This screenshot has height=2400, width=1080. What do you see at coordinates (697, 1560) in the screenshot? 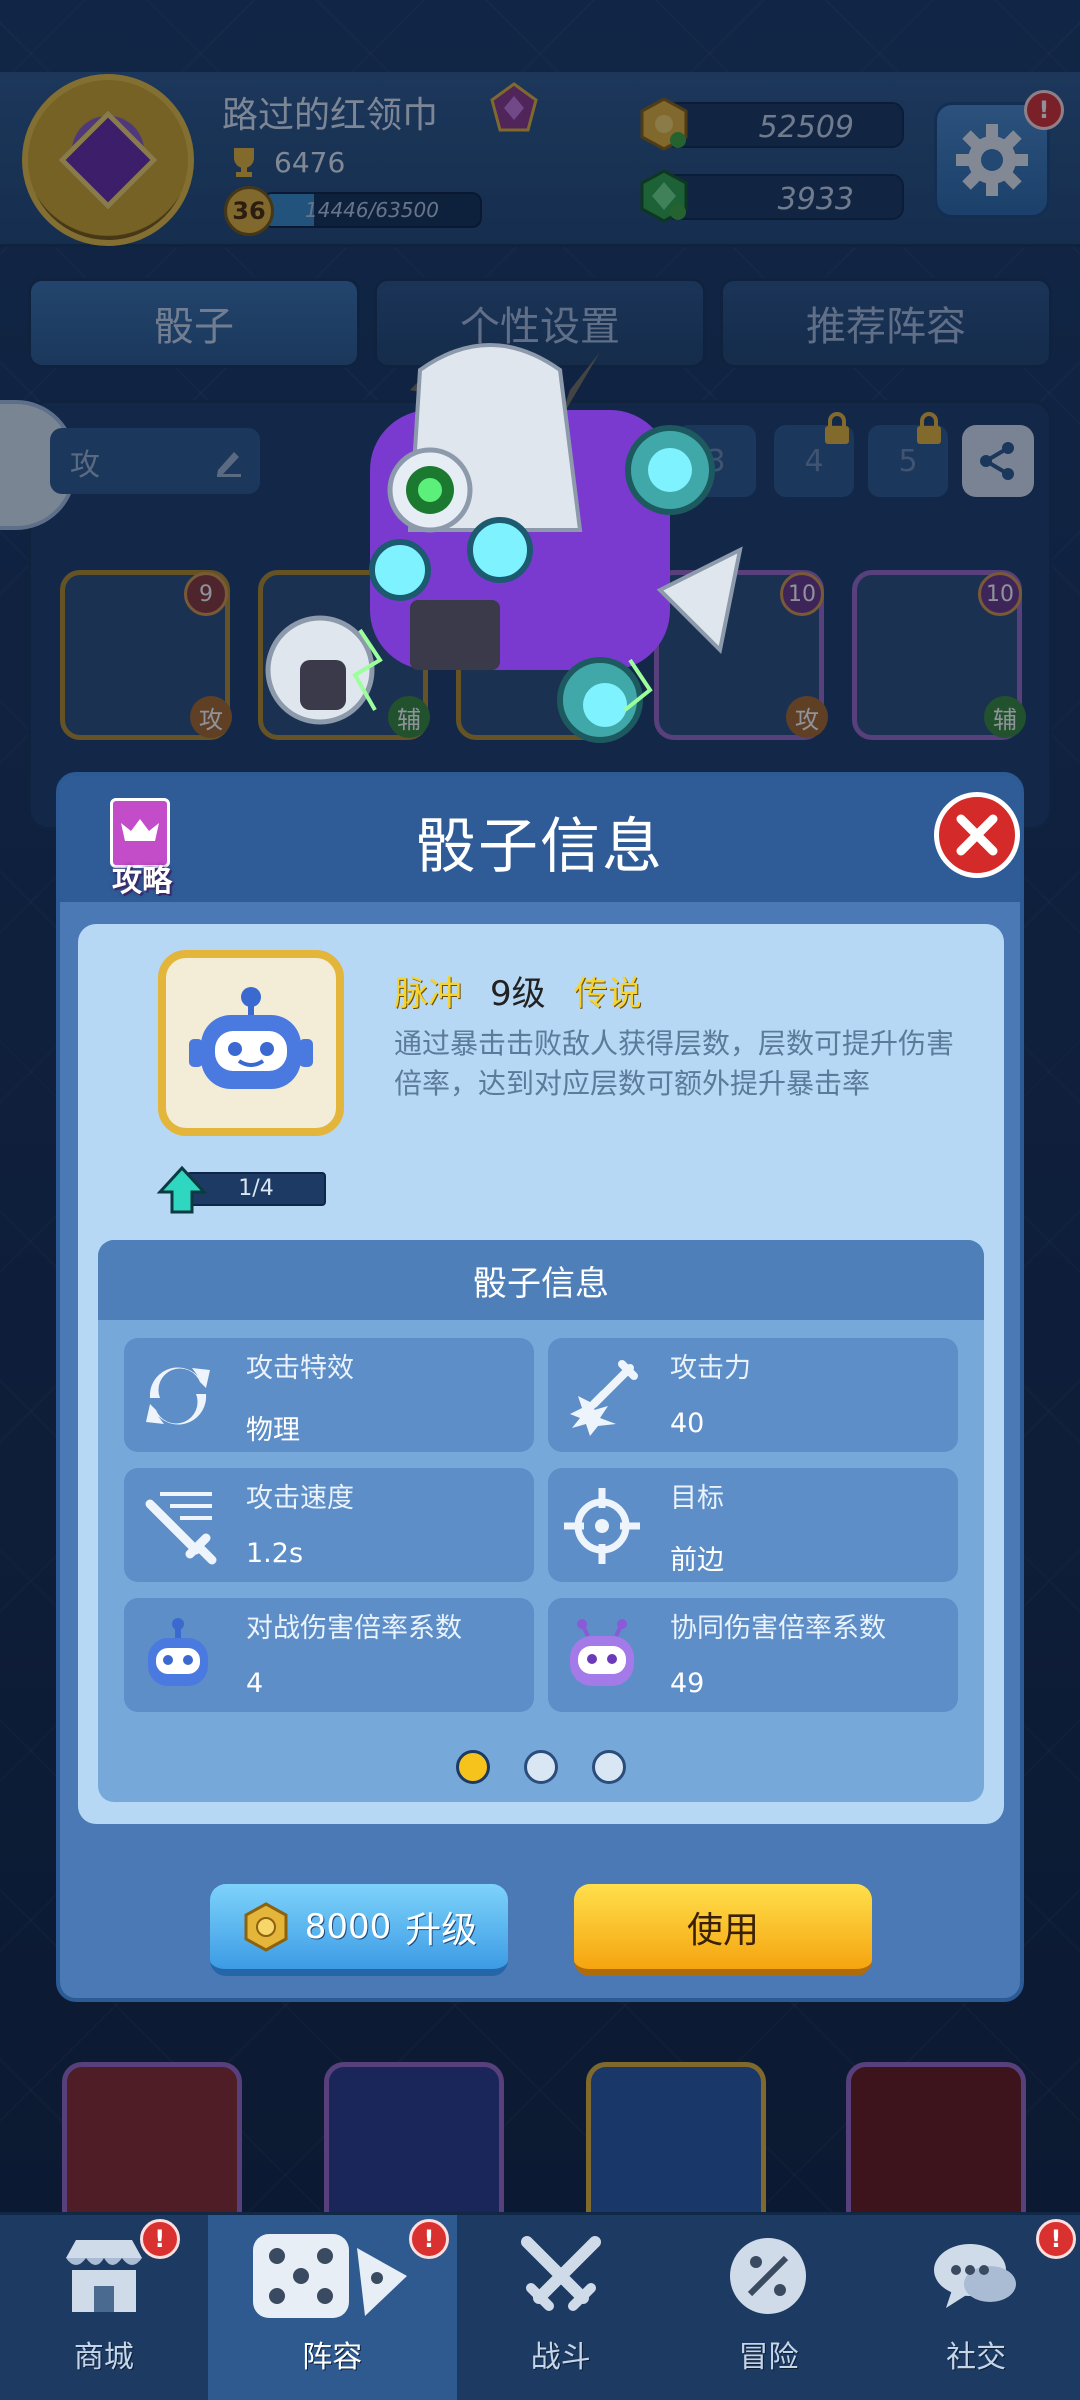
I see `stat-value: 前边` at bounding box center [697, 1560].